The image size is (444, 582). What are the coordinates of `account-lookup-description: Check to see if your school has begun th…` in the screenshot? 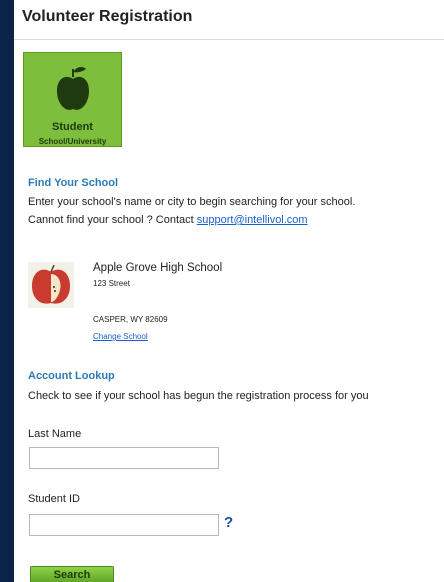 It's located at (198, 396).